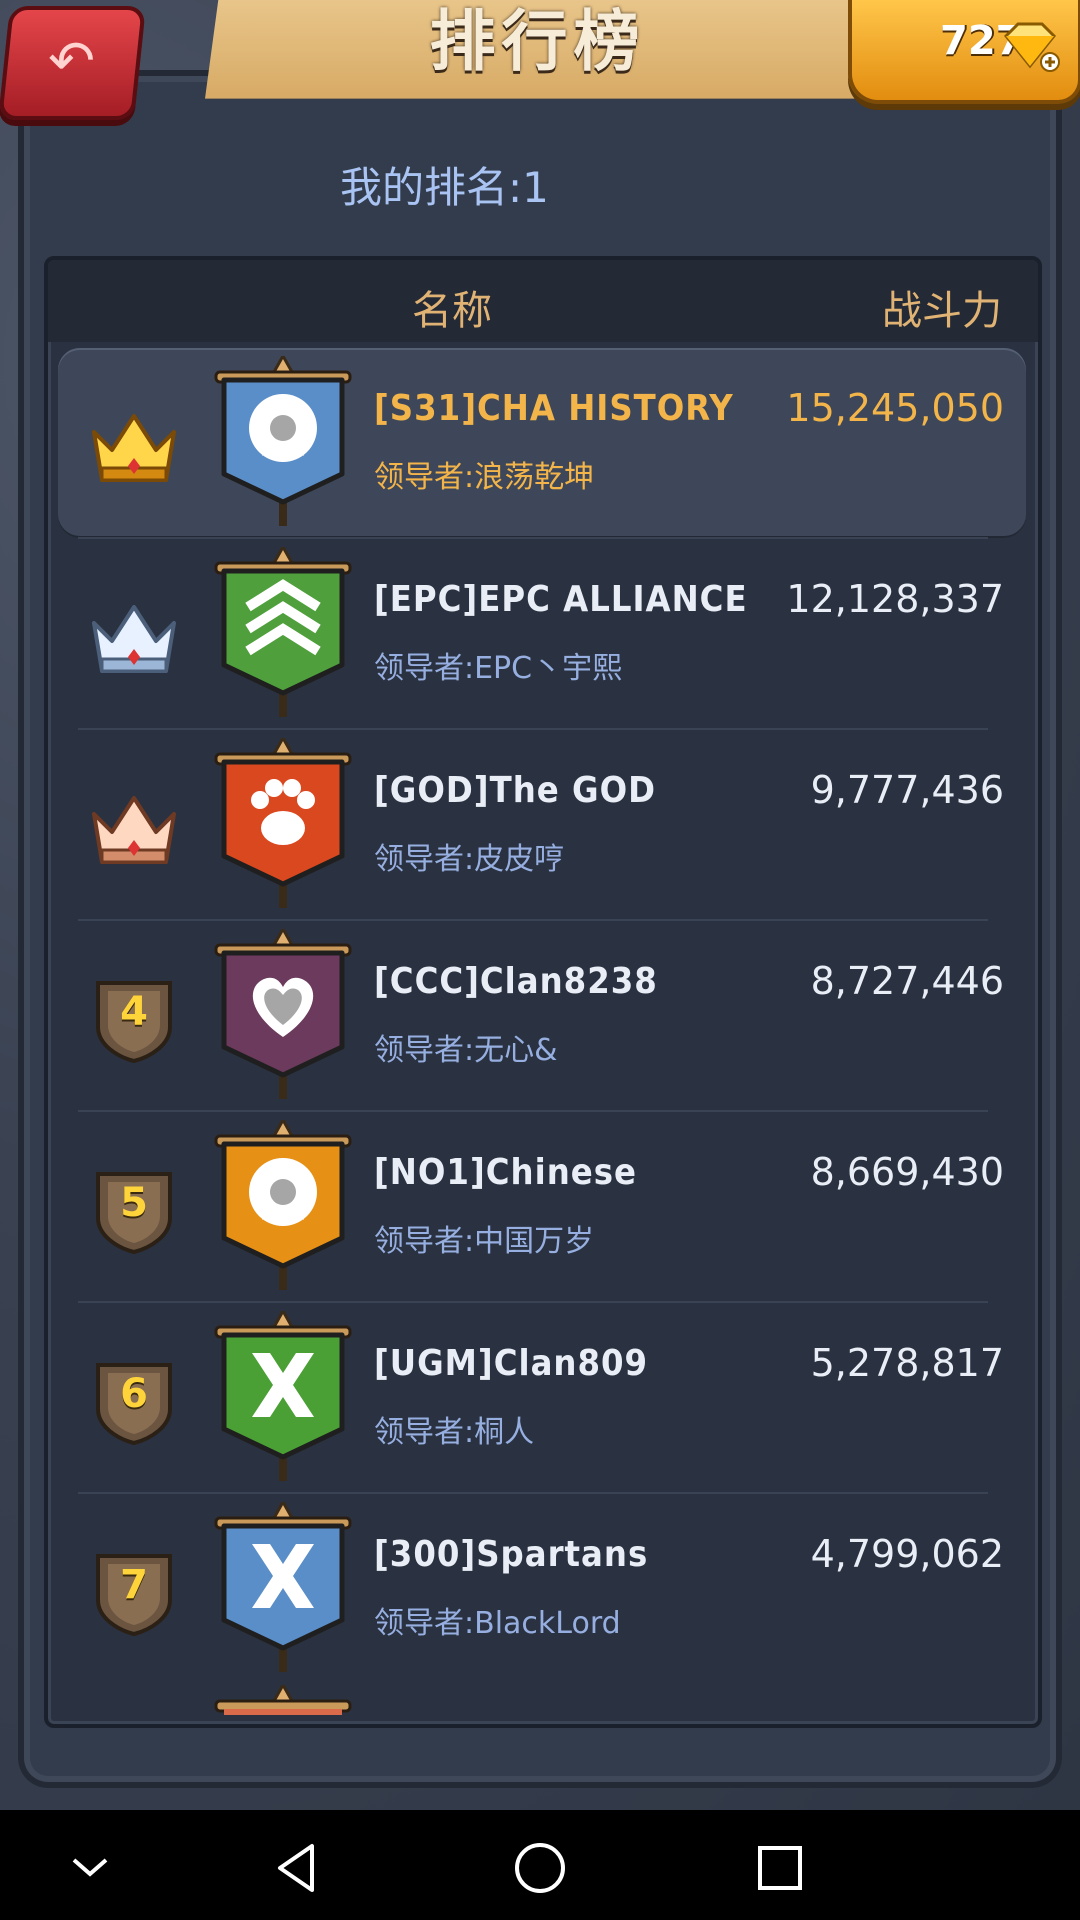 Image resolution: width=1080 pixels, height=1920 pixels. I want to click on rank-number: 7, so click(134, 1585).